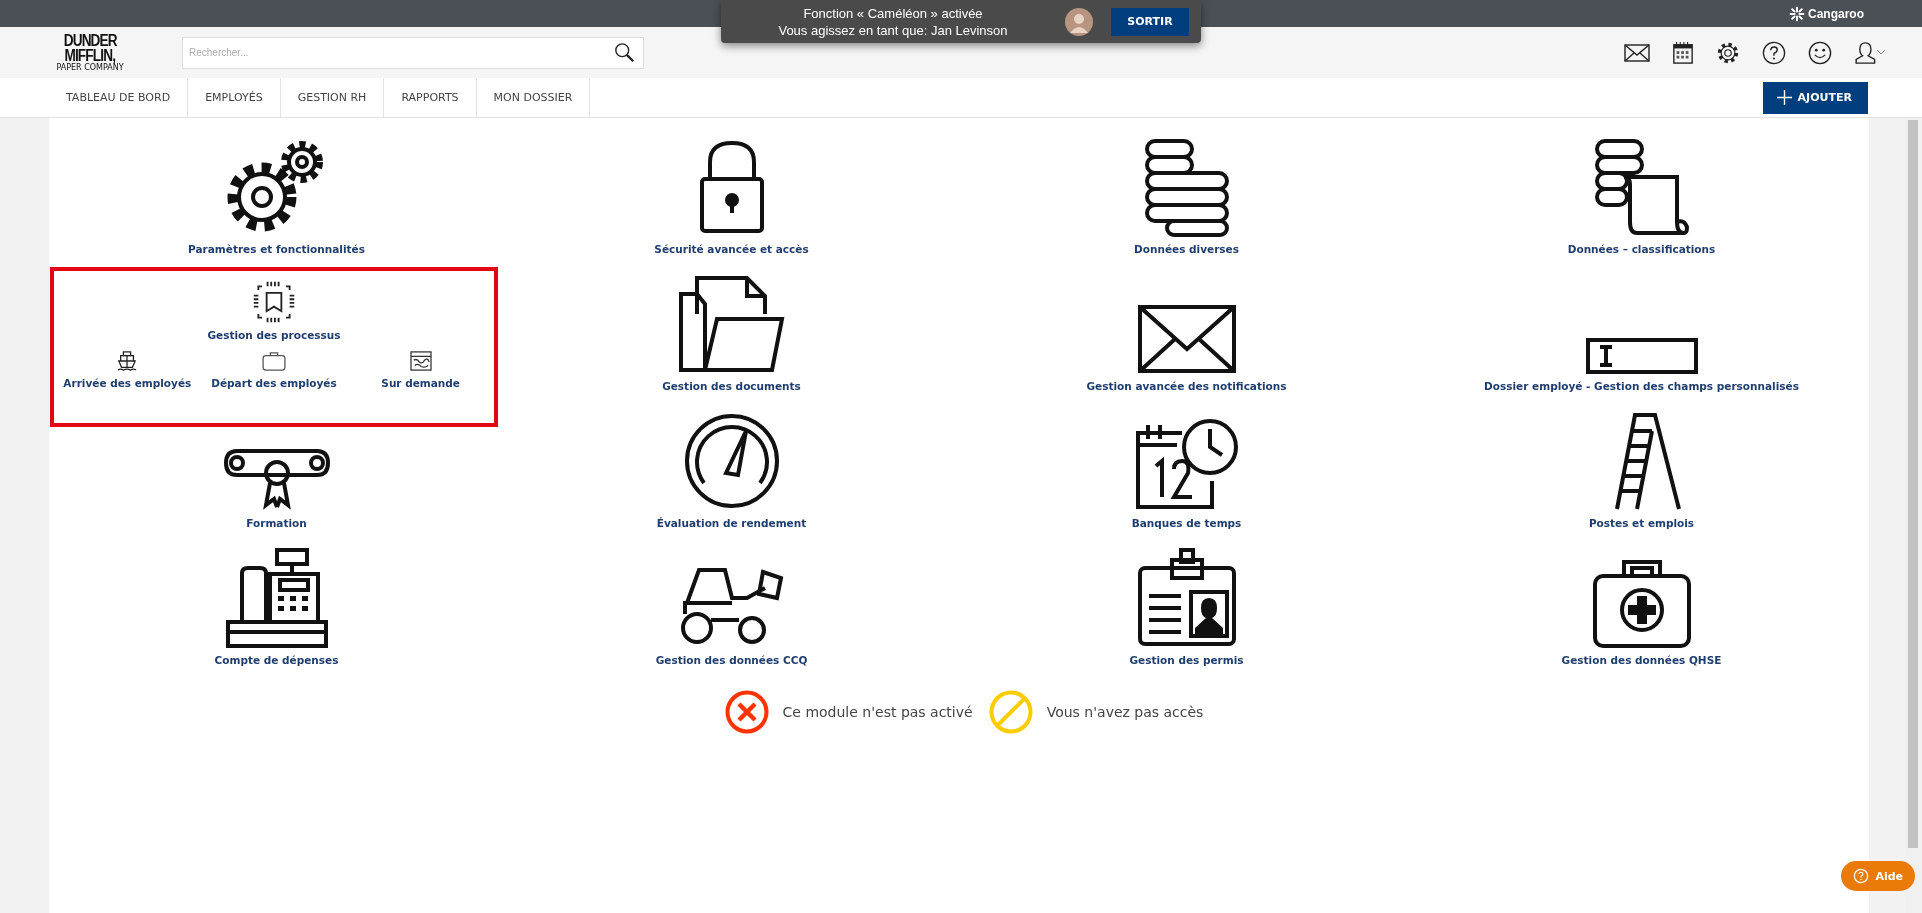 The width and height of the screenshot is (1922, 913). I want to click on plus-icon, so click(1784, 97).